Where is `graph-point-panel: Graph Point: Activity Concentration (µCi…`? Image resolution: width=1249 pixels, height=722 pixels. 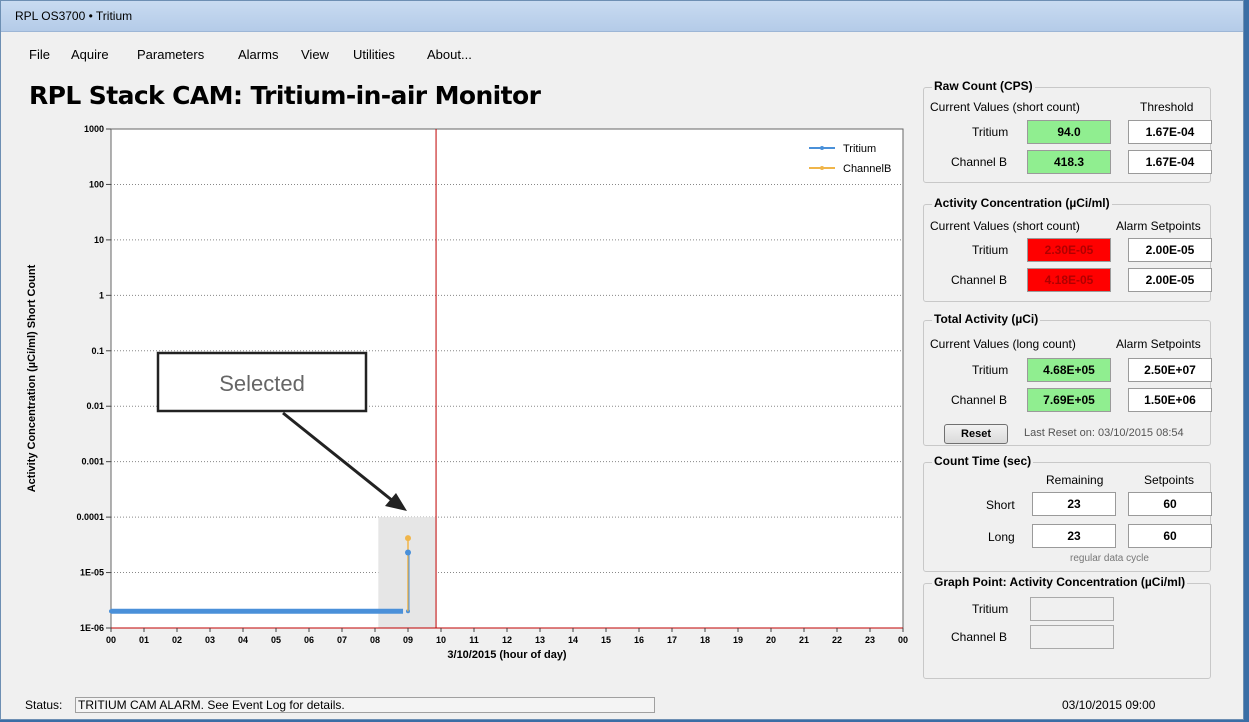
graph-point-panel: Graph Point: Activity Concentration (µCi… is located at coordinates (1067, 627).